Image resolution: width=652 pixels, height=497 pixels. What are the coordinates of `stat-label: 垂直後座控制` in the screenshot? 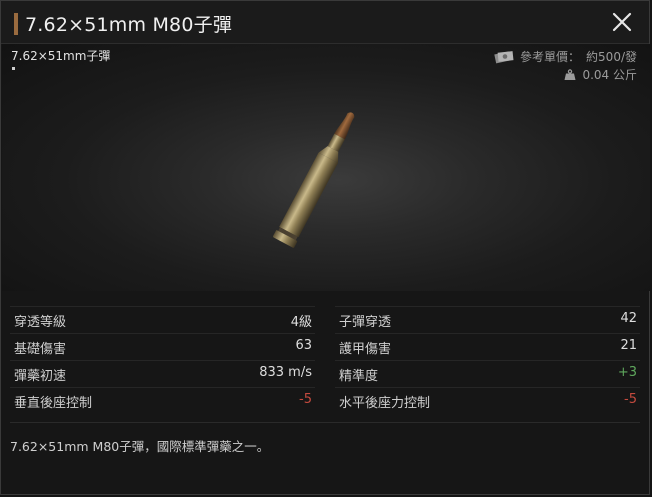 It's located at (53, 403).